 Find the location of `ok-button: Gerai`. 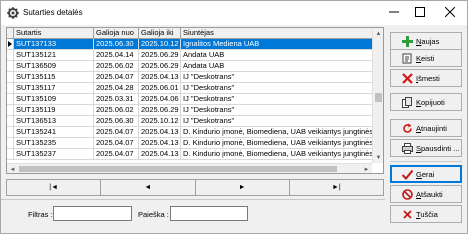

ok-button: Gerai is located at coordinates (426, 174).